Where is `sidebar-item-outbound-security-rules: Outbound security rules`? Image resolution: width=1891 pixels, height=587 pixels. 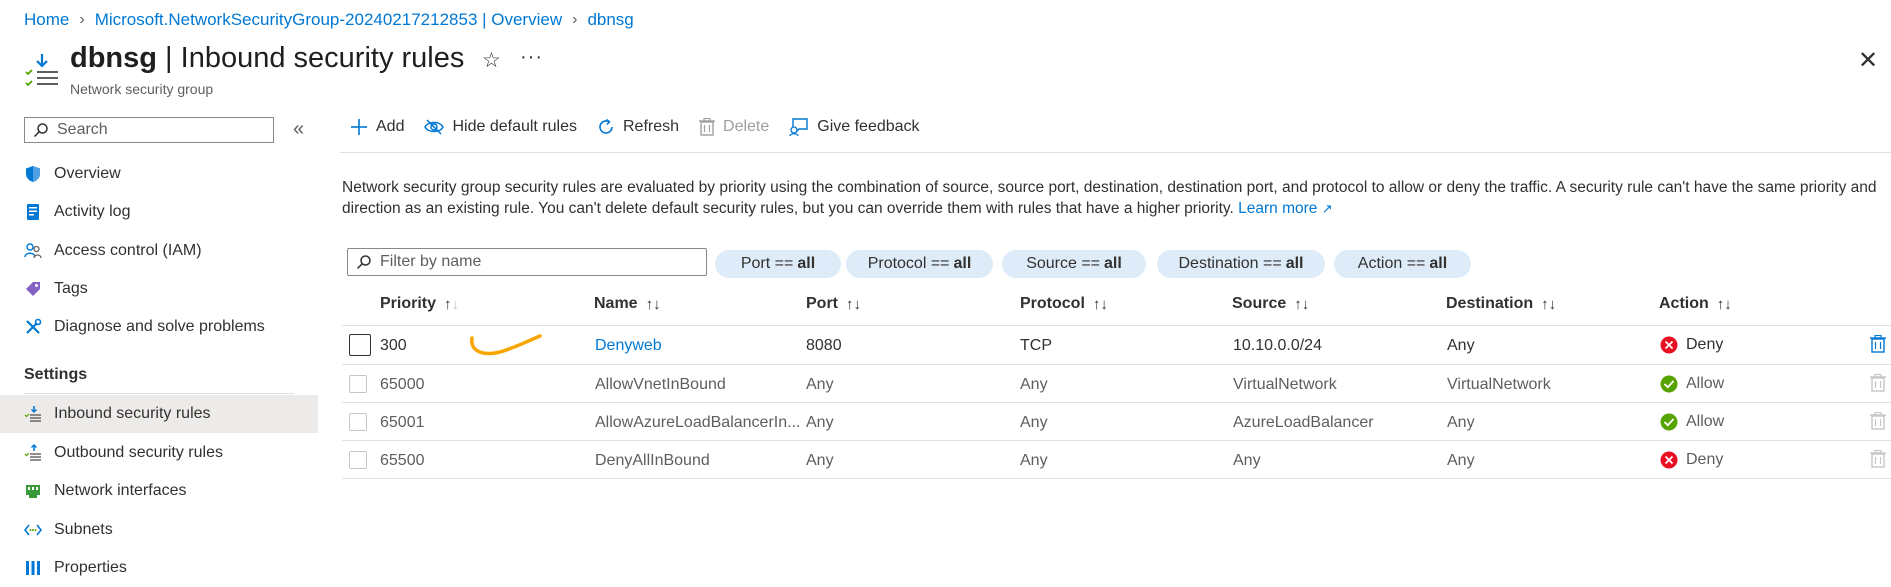 sidebar-item-outbound-security-rules: Outbound security rules is located at coordinates (159, 453).